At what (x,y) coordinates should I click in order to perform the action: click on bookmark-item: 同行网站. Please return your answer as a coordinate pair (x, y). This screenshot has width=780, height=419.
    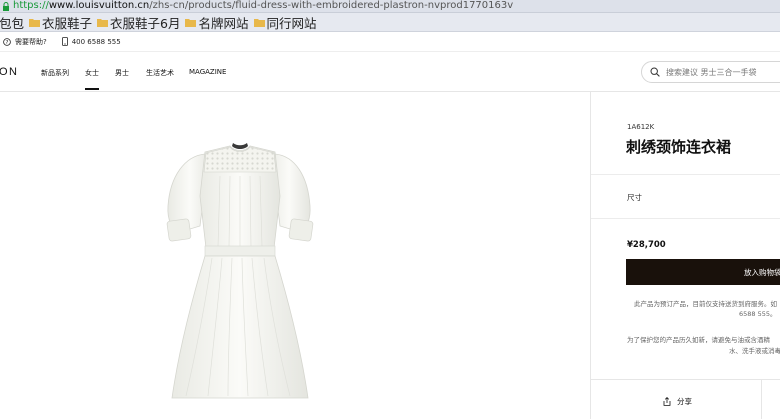
    Looking at the image, I should click on (285, 22).